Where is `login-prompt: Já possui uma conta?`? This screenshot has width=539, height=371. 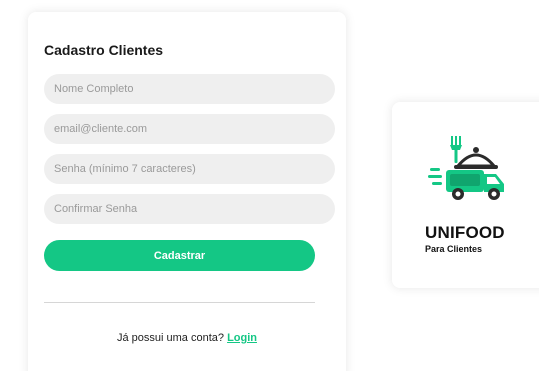
login-prompt: Já possui uma conta? is located at coordinates (170, 338).